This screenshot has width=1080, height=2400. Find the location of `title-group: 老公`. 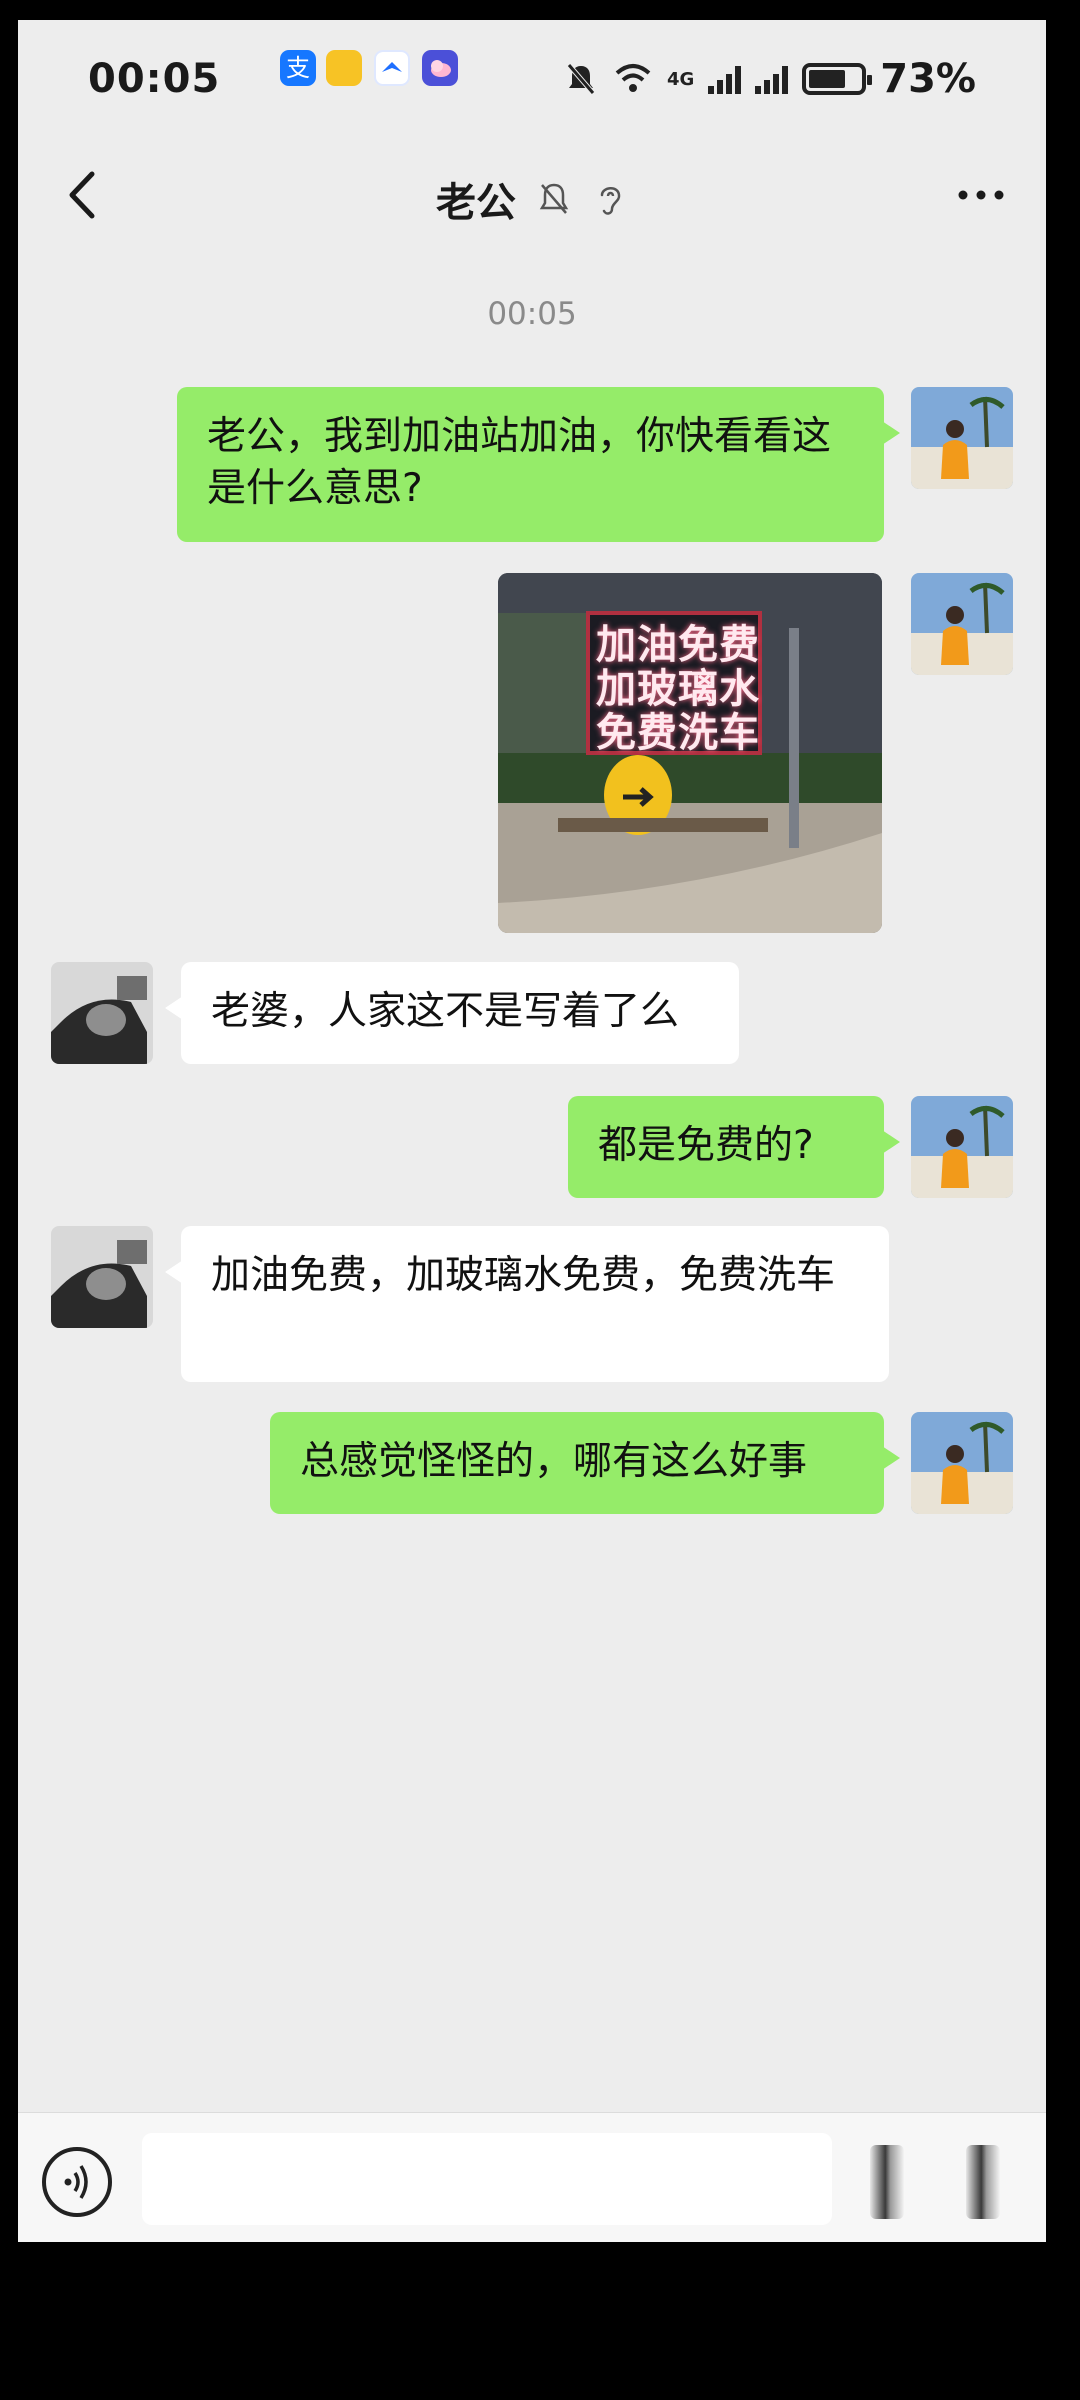

title-group: 老公 is located at coordinates (532, 199).